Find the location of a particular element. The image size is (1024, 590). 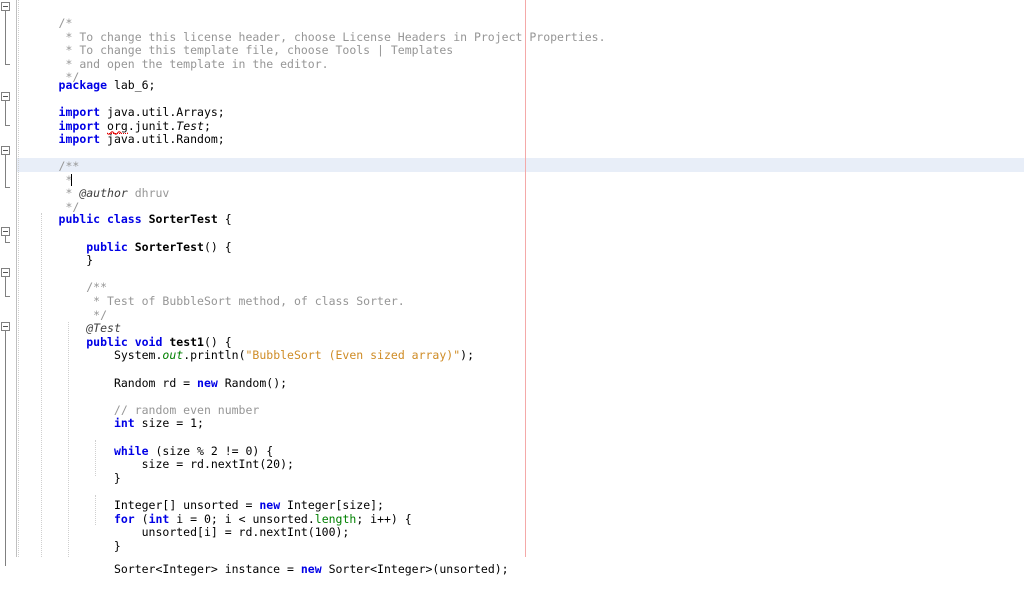

code-line-12: /** is located at coordinates (48, 159).